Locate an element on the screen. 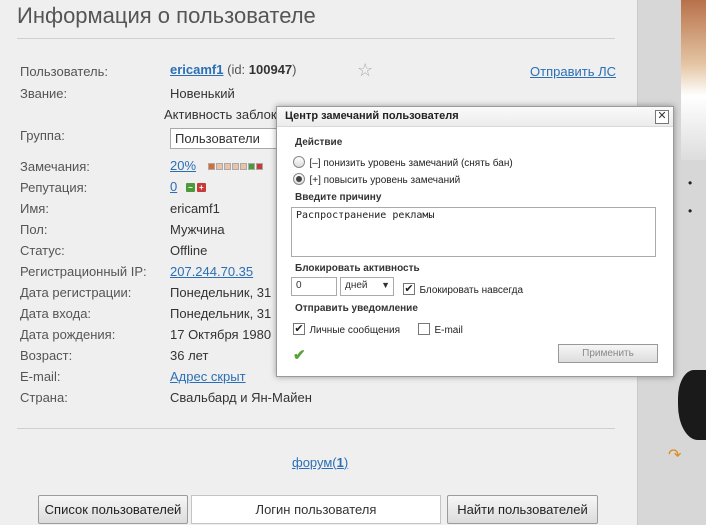 This screenshot has width=706, height=525. forum-link: форум(1) is located at coordinates (320, 462).